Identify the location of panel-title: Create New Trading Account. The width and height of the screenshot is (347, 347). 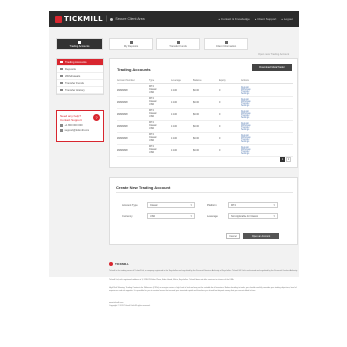
(143, 187).